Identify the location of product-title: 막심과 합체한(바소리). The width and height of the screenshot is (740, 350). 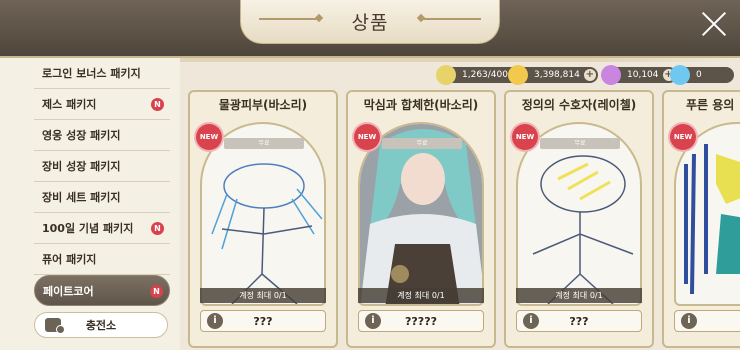
(421, 105).